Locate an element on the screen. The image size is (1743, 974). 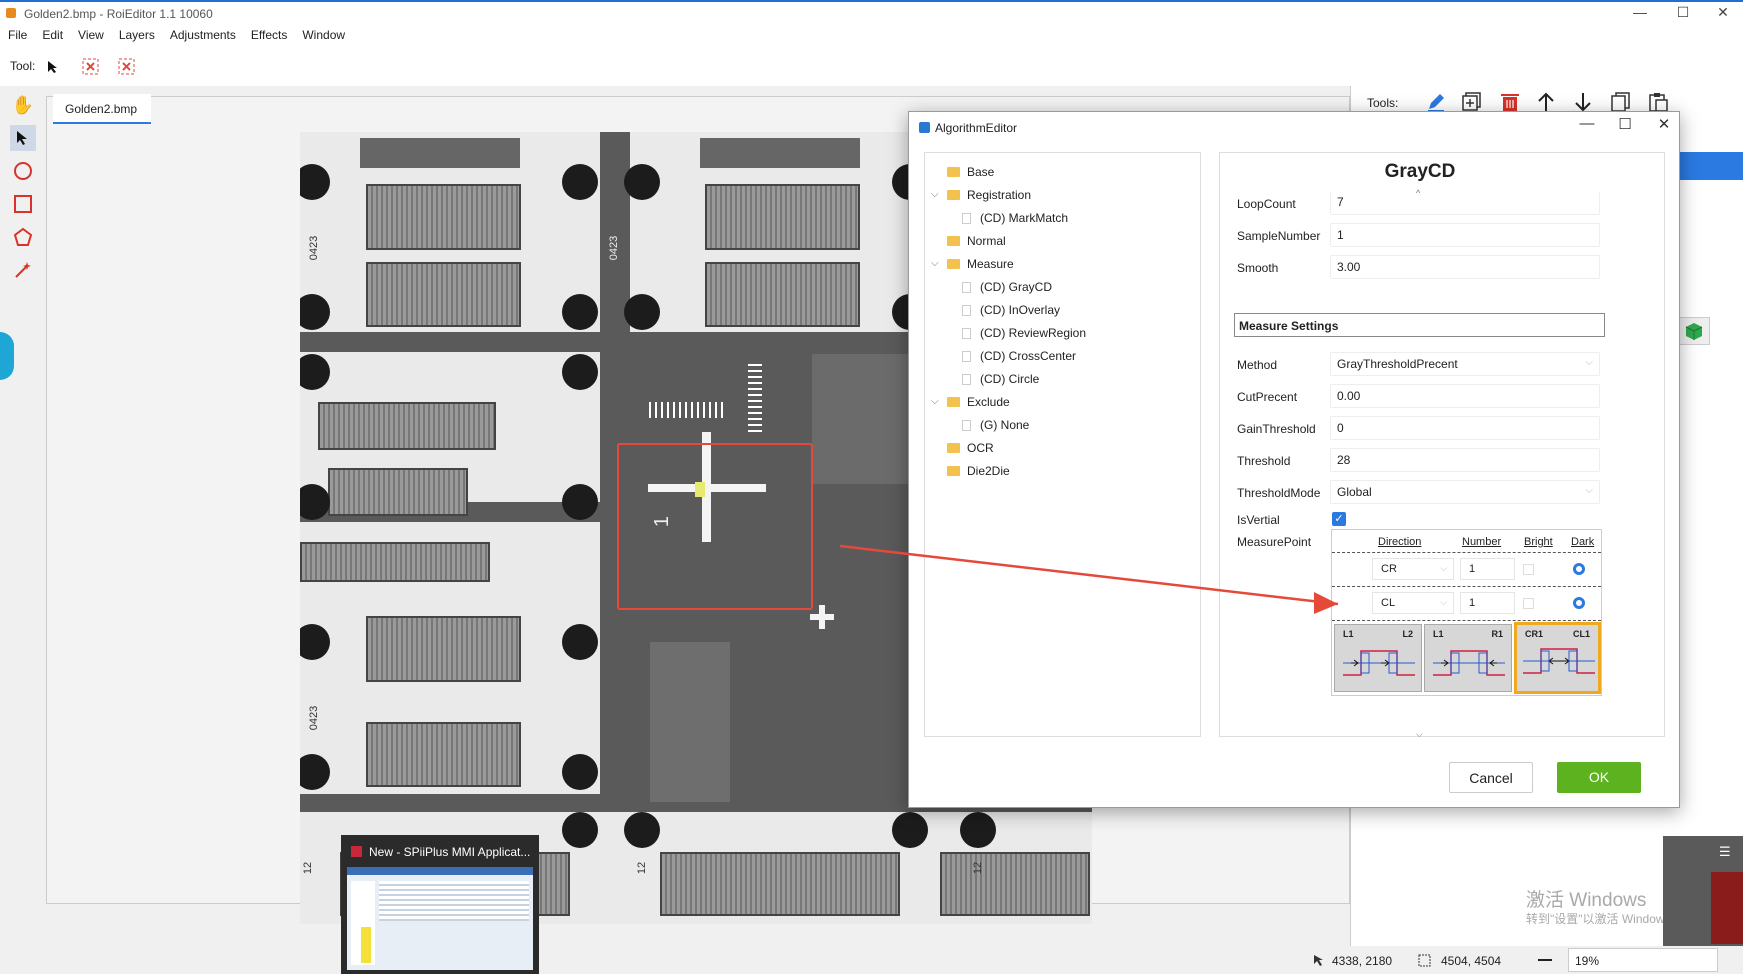
tree-item-ocr: OCR is located at coordinates (970, 448).